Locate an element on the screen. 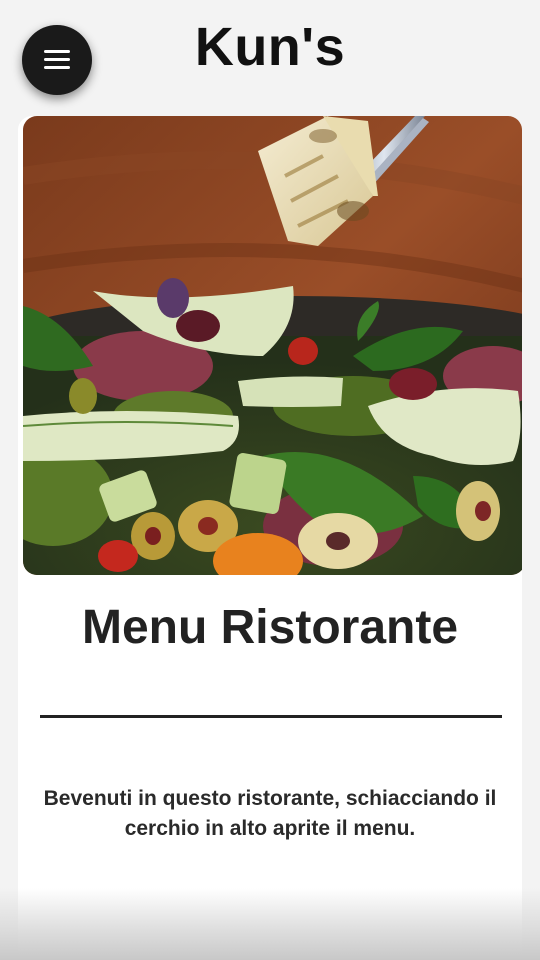 The height and width of the screenshot is (960, 540). card-title: Menu Ristorante is located at coordinates (270, 627).